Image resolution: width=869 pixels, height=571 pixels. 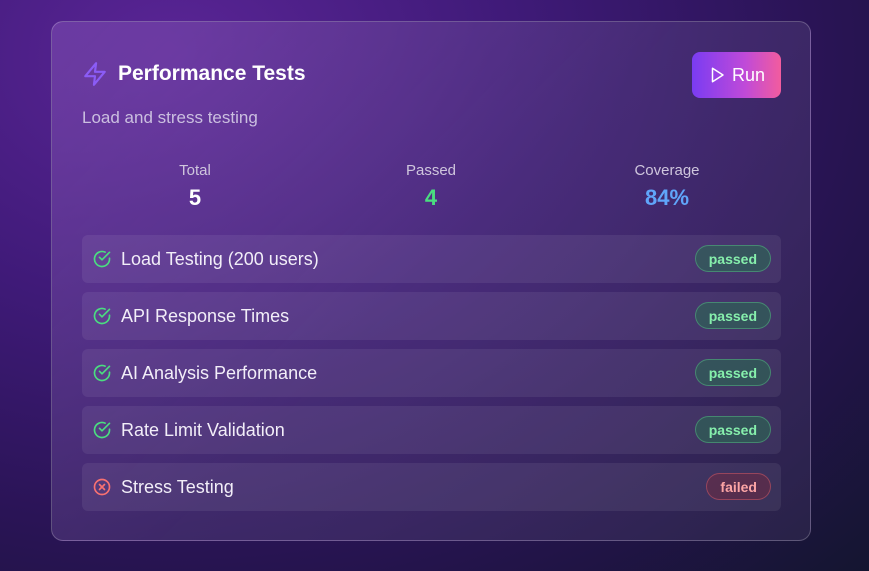 I want to click on test-name: AI Analysis Performance, so click(x=219, y=372).